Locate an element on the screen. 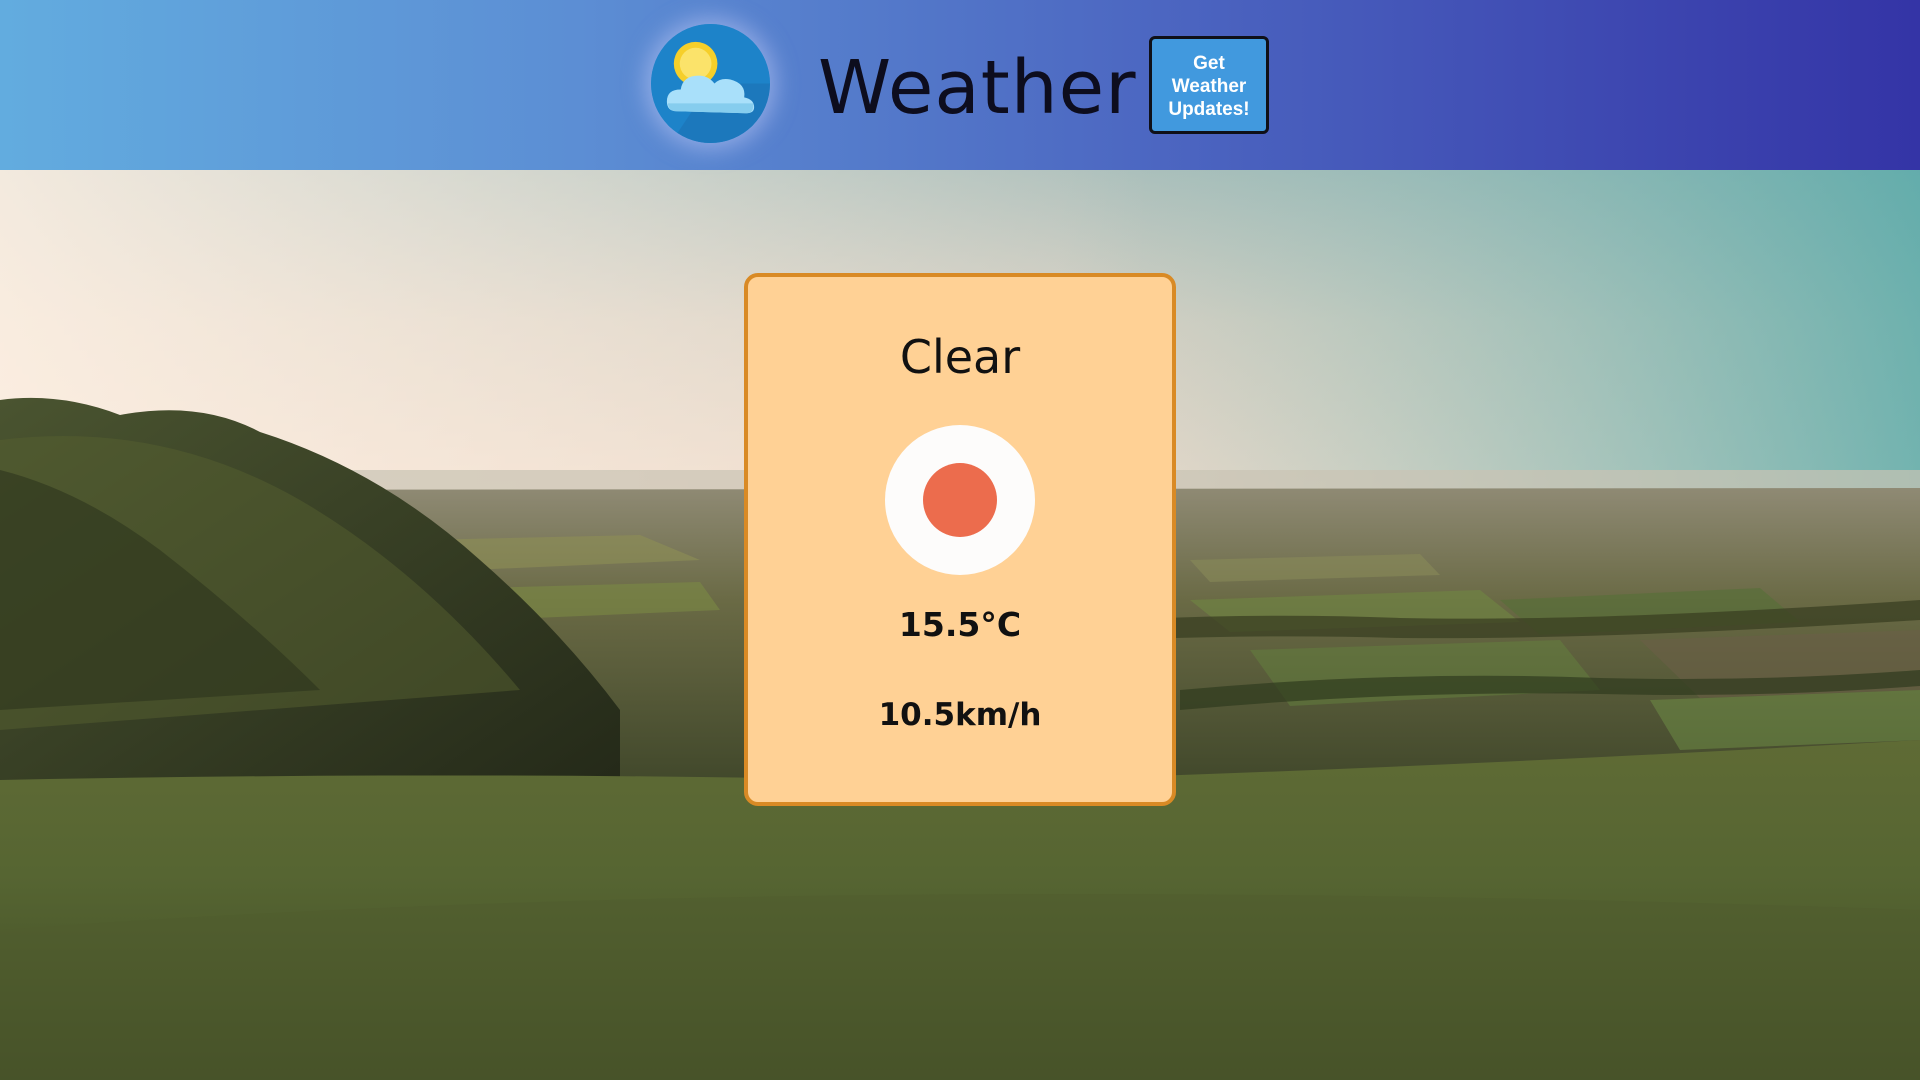 This screenshot has height=1080, width=1920. temperature-value: 15.5°C is located at coordinates (960, 624).